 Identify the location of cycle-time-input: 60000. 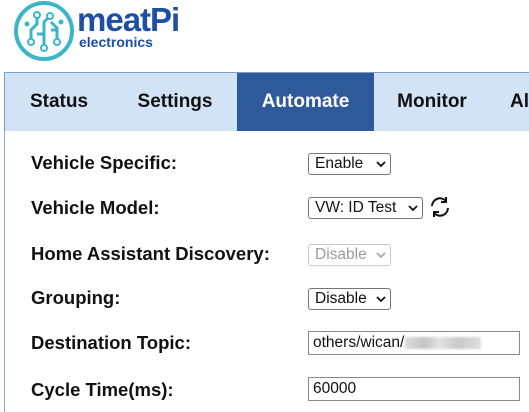
(414, 389).